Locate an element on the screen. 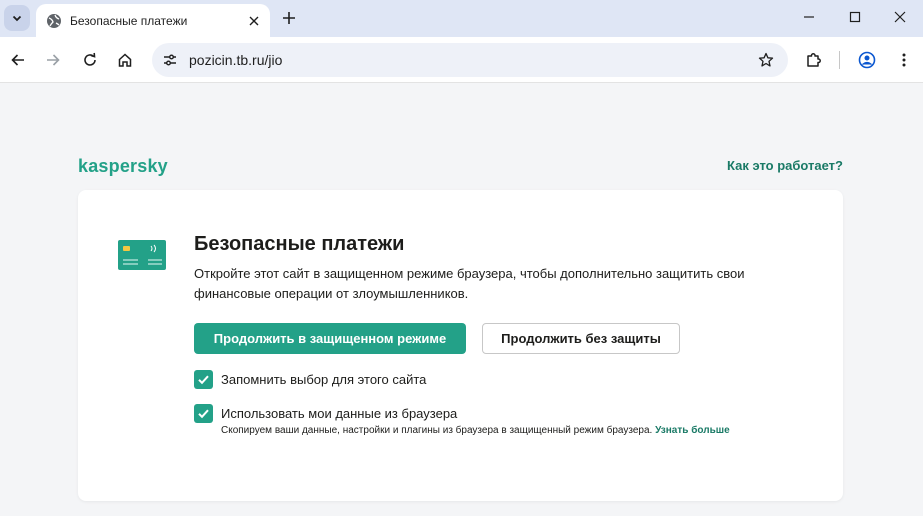  minimize-icon is located at coordinates (809, 17).